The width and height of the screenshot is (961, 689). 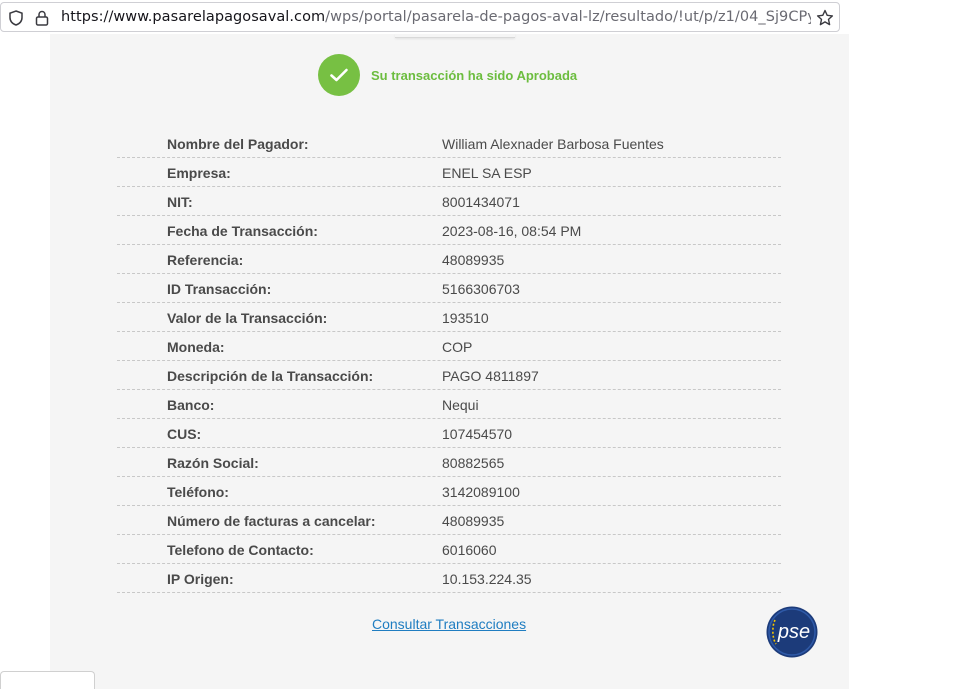 I want to click on detail-row: Moneda: COP, so click(x=449, y=347).